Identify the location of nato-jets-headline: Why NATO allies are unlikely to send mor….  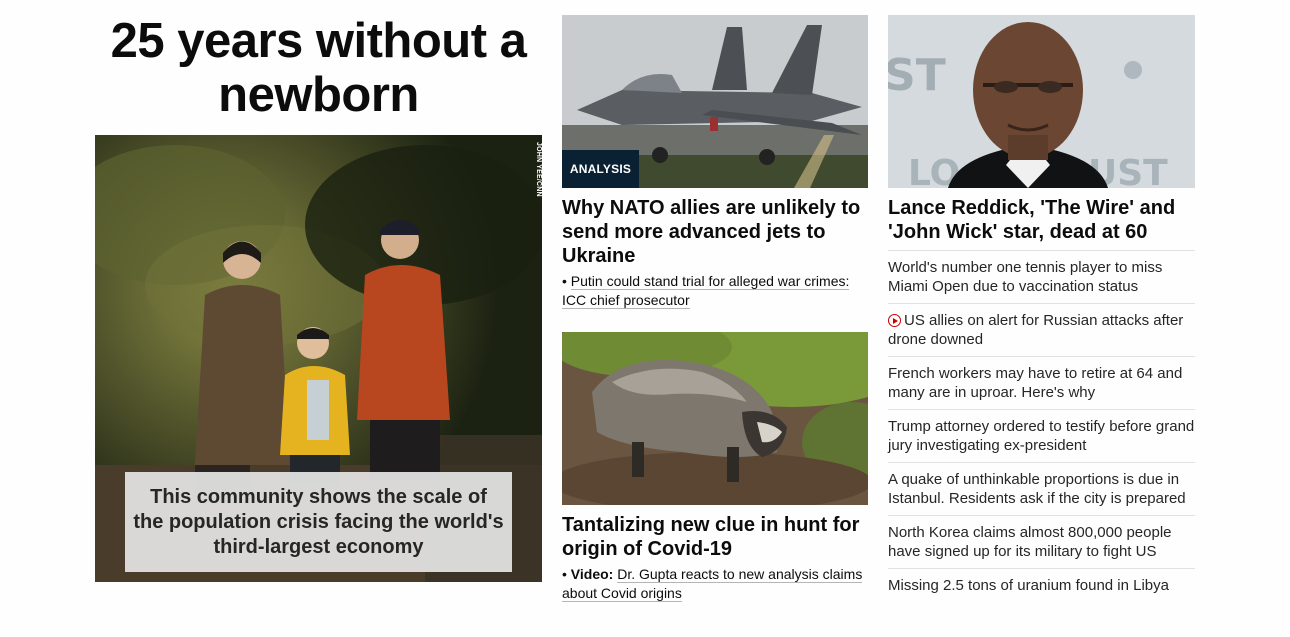
(717, 232).